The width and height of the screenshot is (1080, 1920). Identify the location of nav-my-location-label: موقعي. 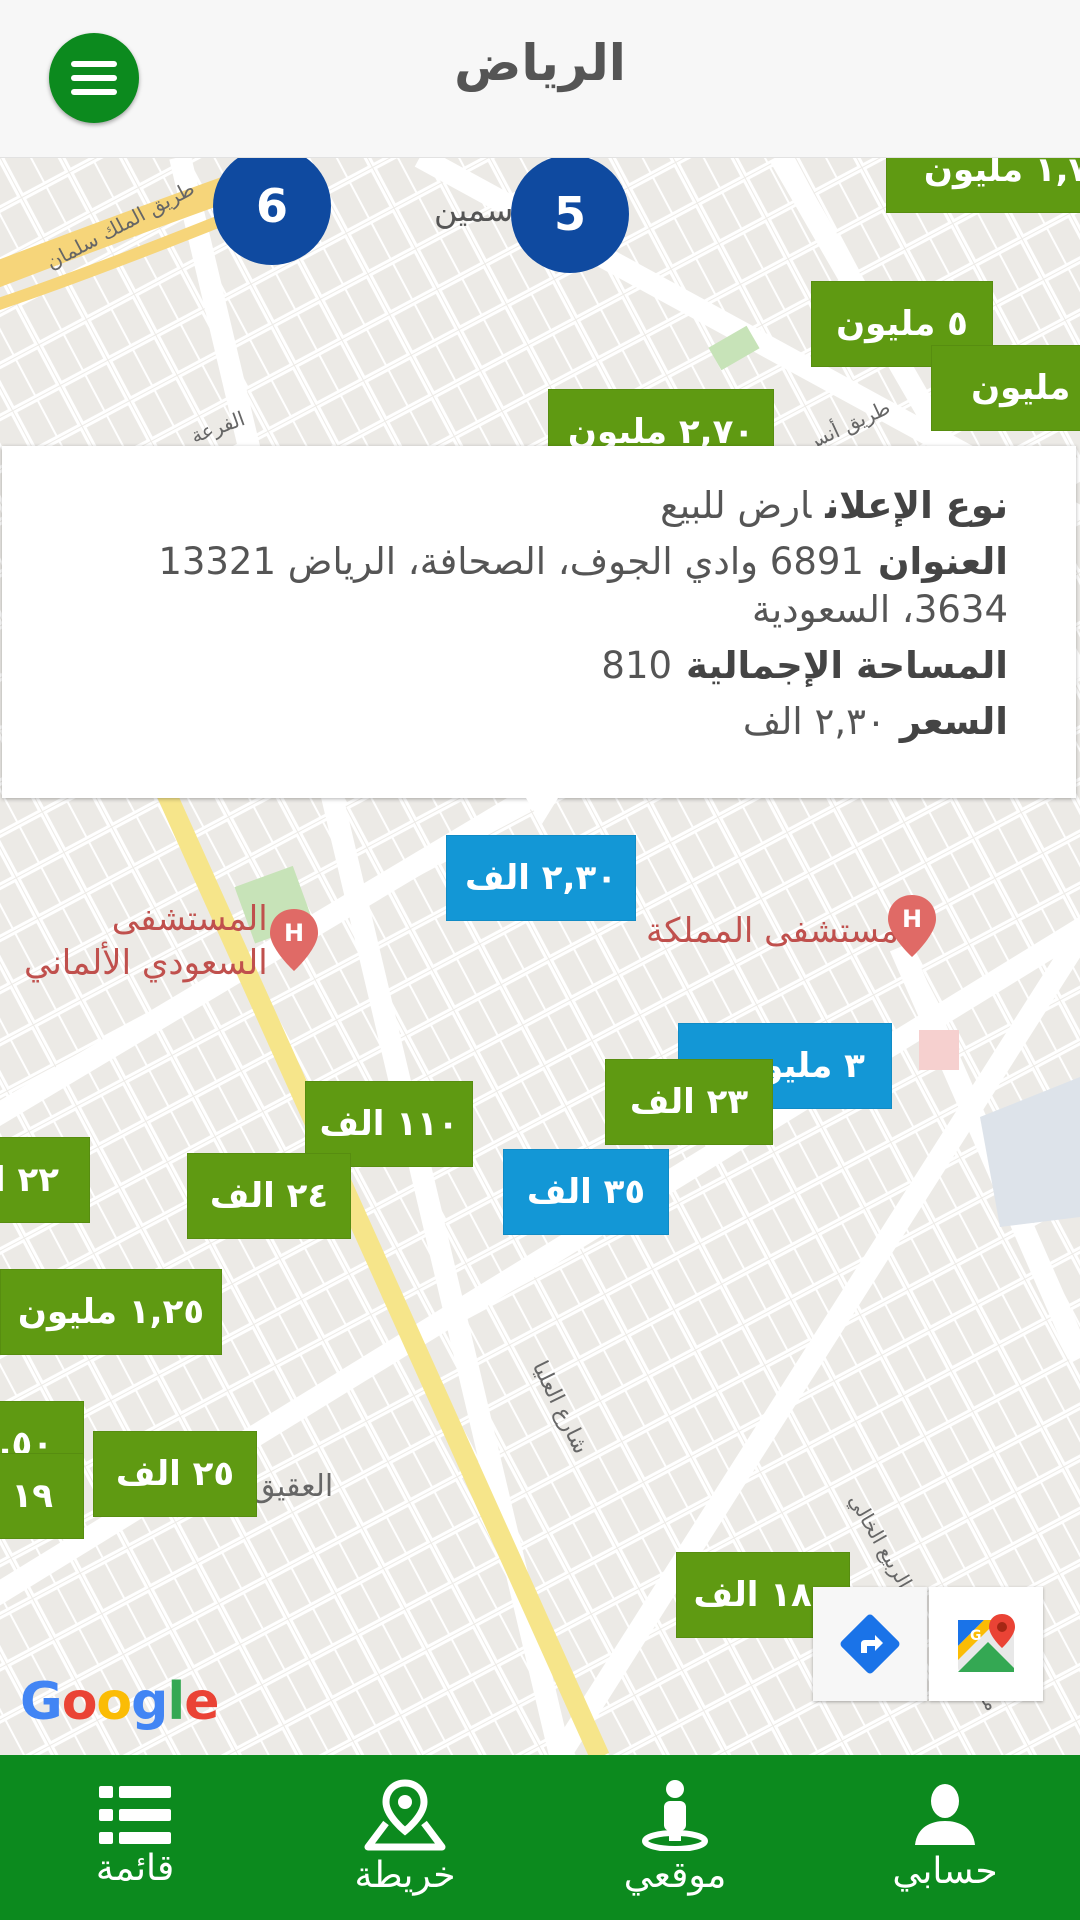
(675, 1875).